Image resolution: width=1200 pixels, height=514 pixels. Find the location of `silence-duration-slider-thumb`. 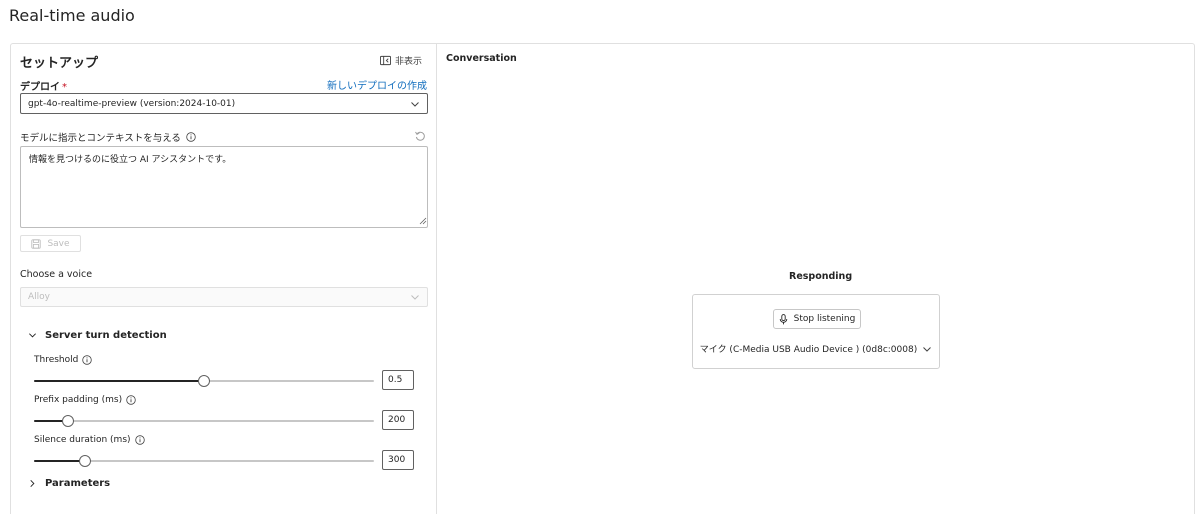

silence-duration-slider-thumb is located at coordinates (85, 461).